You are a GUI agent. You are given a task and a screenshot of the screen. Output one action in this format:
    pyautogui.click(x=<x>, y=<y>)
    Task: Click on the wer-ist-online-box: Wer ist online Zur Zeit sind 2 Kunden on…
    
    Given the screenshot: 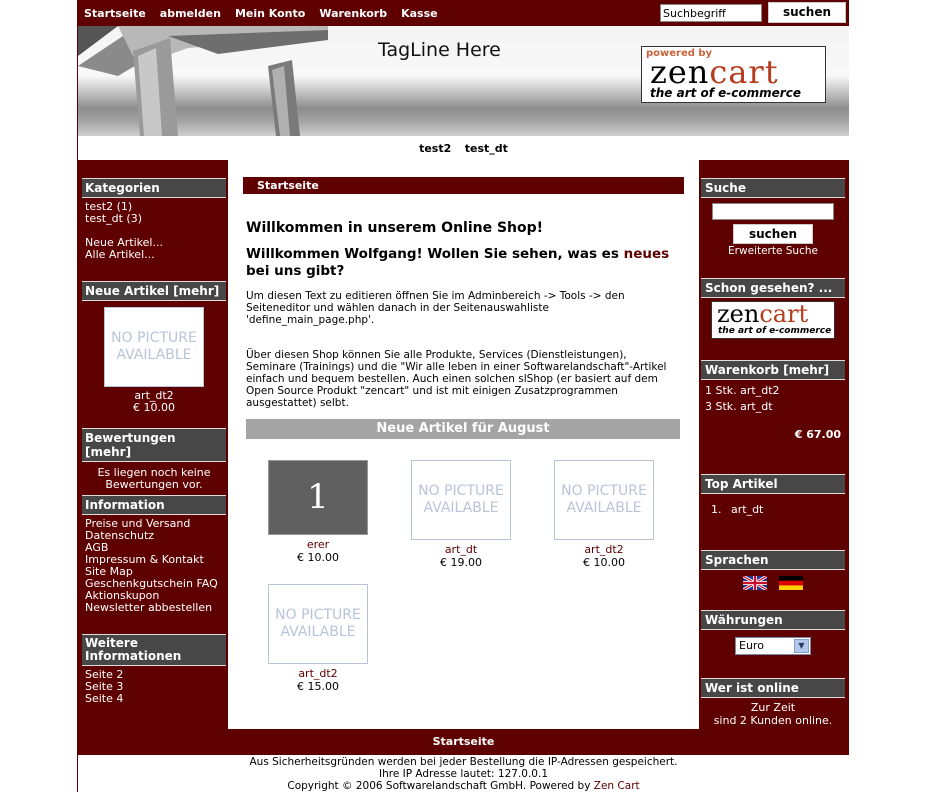 What is the action you would take?
    pyautogui.click(x=773, y=704)
    